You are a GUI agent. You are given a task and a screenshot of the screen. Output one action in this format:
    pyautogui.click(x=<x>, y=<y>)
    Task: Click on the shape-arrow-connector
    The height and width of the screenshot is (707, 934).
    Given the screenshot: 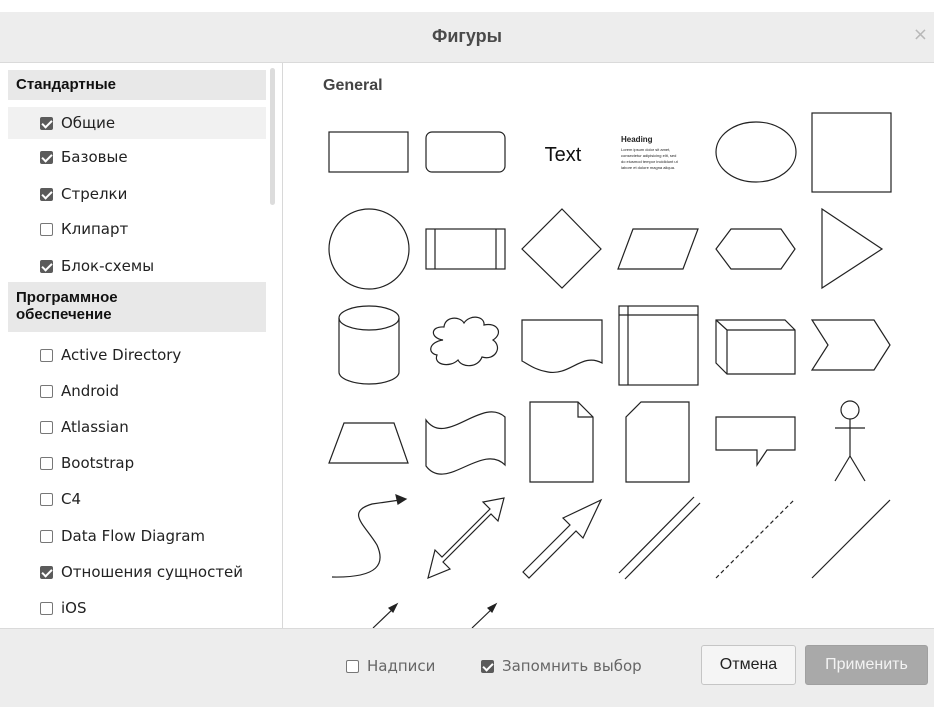 What is the action you would take?
    pyautogui.click(x=385, y=615)
    